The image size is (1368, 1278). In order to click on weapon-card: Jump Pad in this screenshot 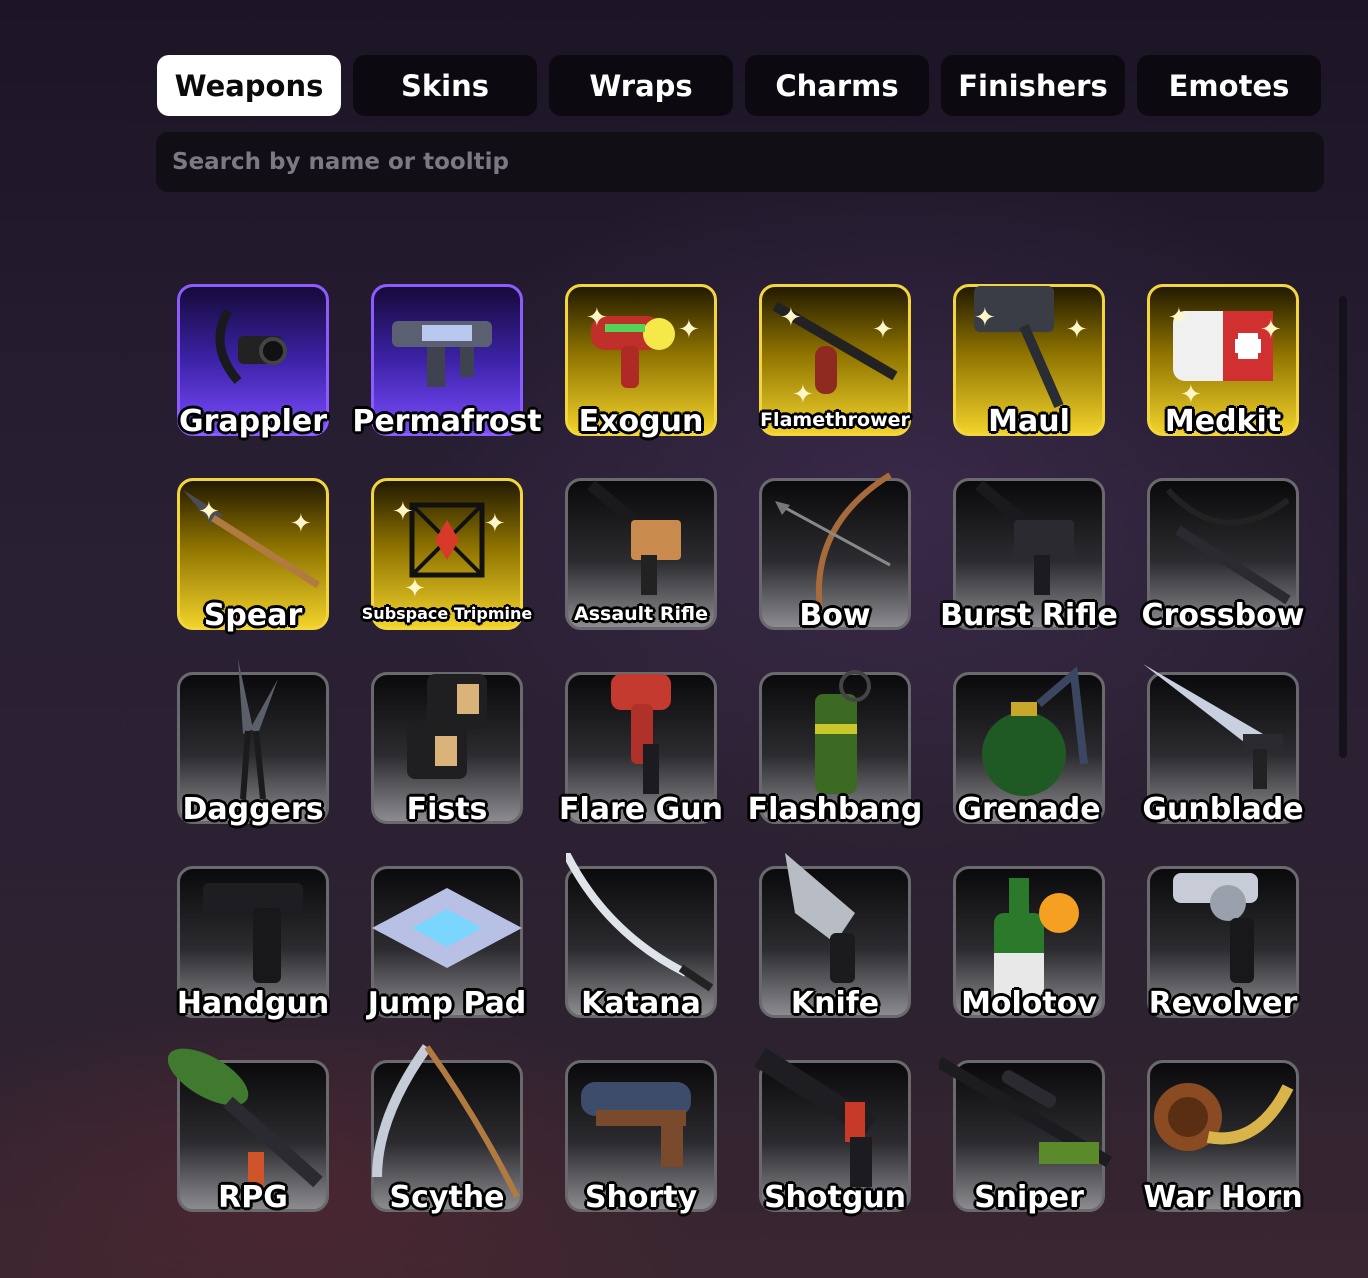, I will do `click(447, 943)`.